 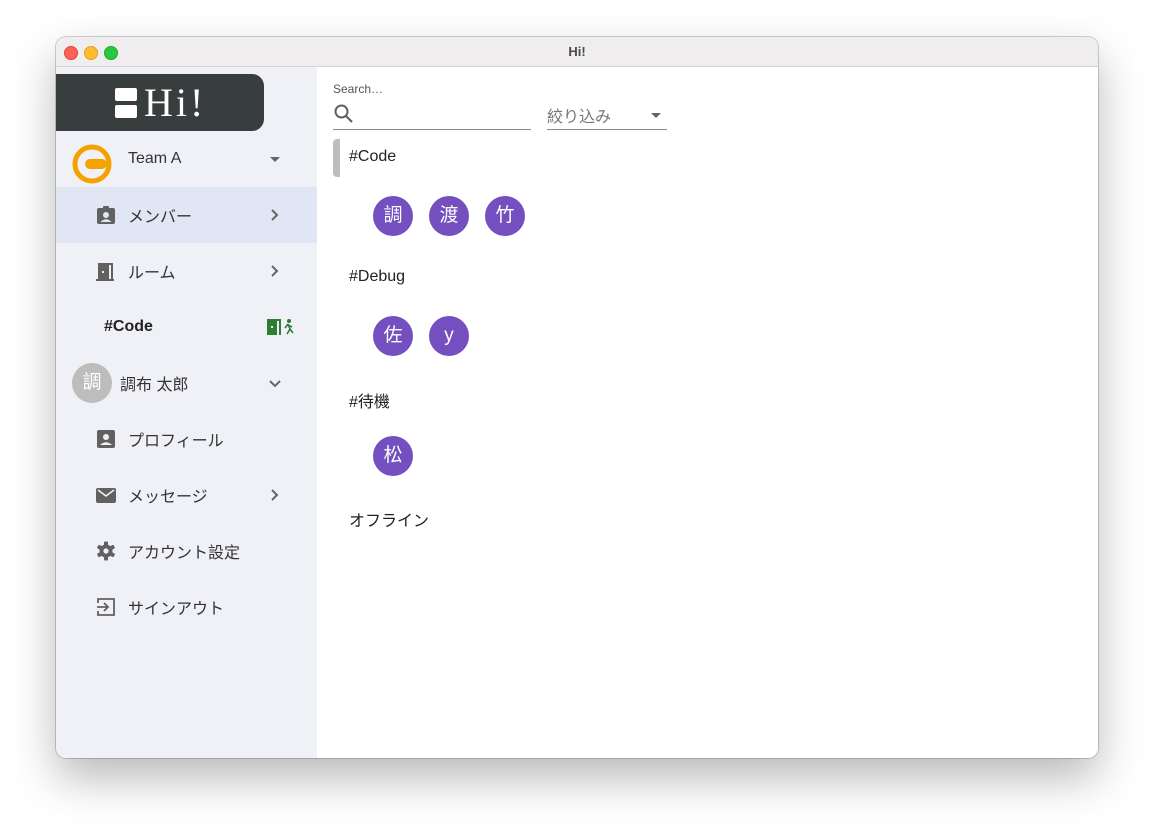 What do you see at coordinates (343, 113) in the screenshot?
I see `search-icon` at bounding box center [343, 113].